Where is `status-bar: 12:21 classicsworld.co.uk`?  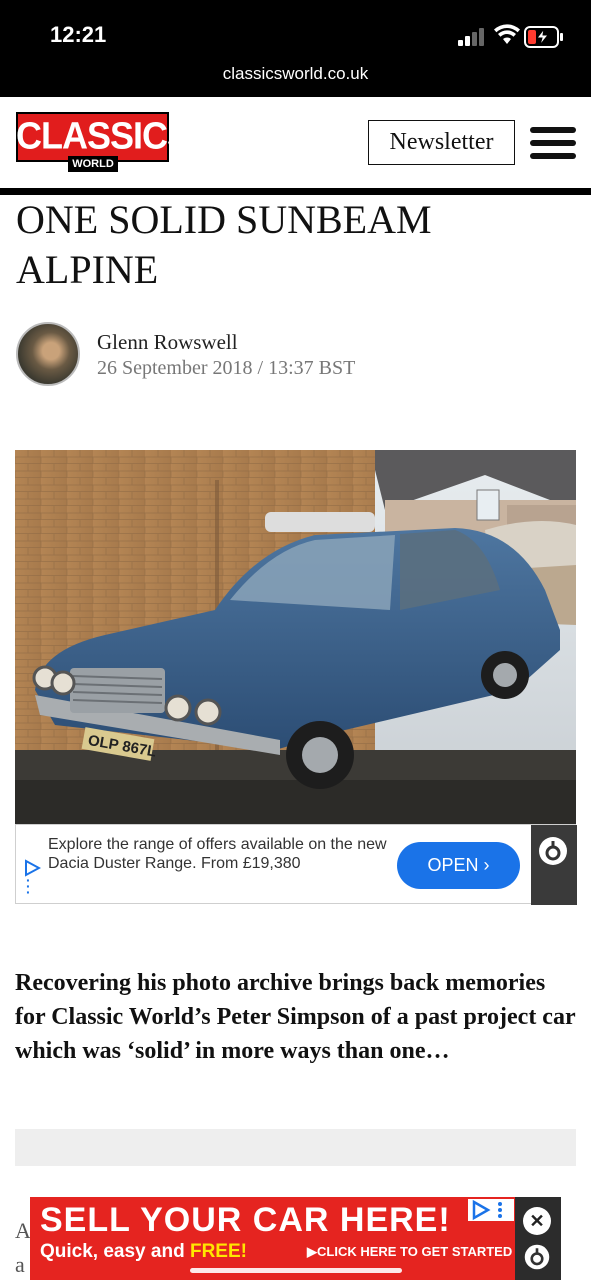
status-bar: 12:21 classicsworld.co.uk is located at coordinates (295, 48).